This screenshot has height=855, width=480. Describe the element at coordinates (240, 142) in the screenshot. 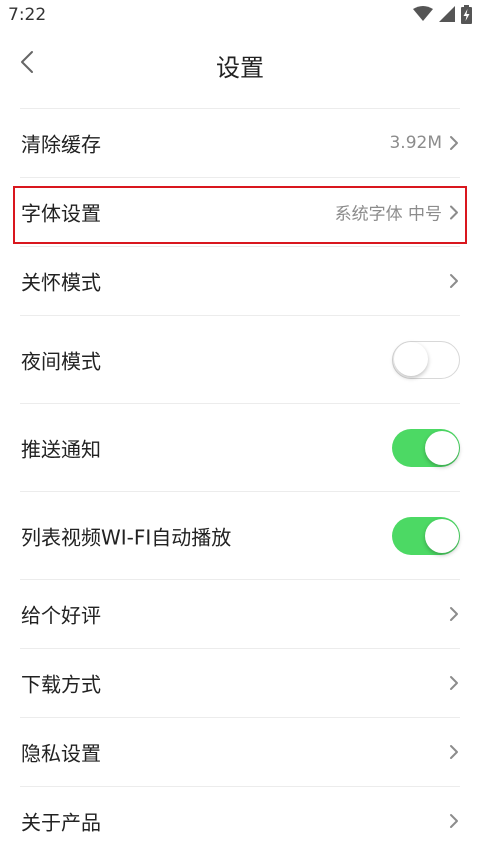

I see `clear-cache-row: 清除缓存 3.92M` at that location.